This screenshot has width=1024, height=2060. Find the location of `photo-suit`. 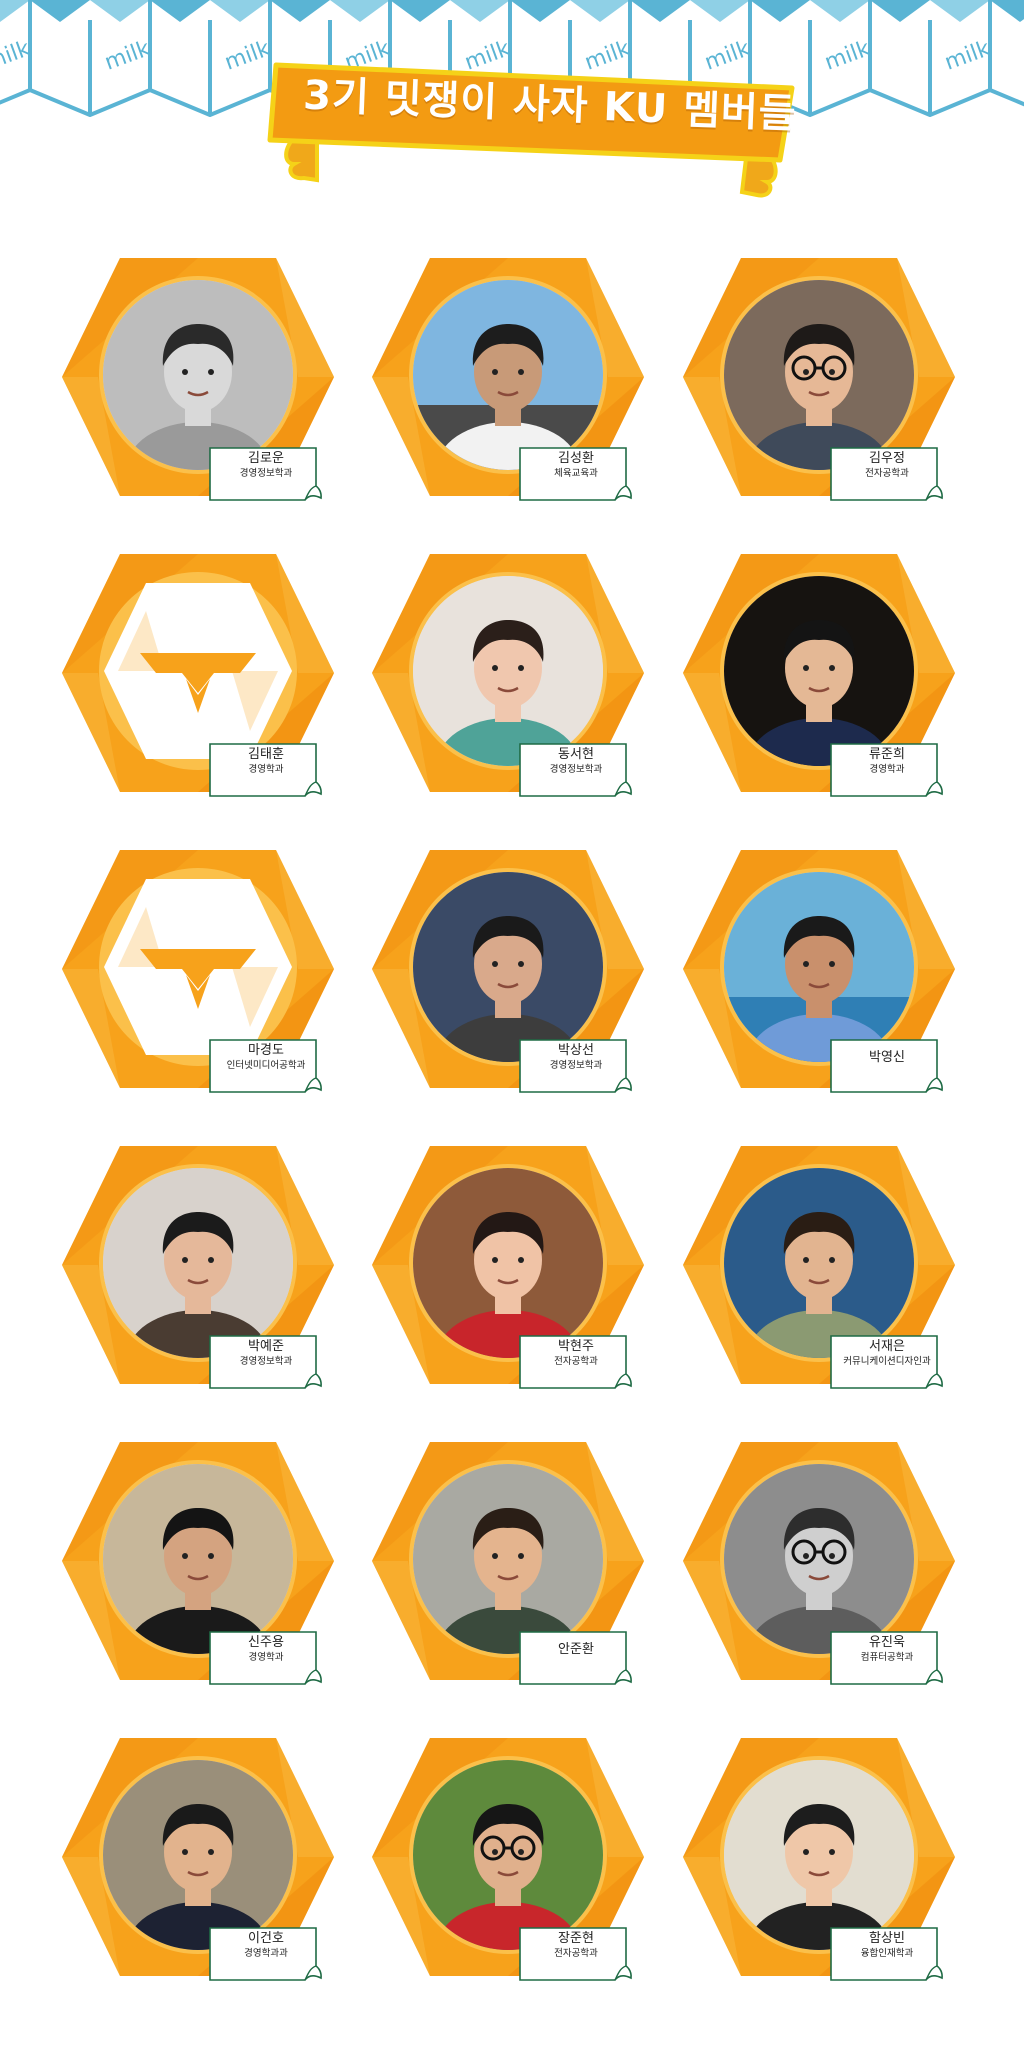

photo-suit is located at coordinates (198, 1855).